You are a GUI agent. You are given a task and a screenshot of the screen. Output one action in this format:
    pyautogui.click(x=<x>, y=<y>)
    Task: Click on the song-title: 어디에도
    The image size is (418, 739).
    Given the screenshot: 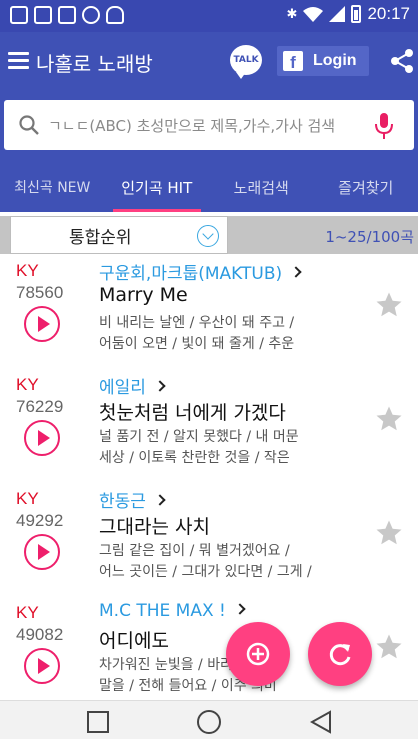 What is the action you would take?
    pyautogui.click(x=134, y=641)
    